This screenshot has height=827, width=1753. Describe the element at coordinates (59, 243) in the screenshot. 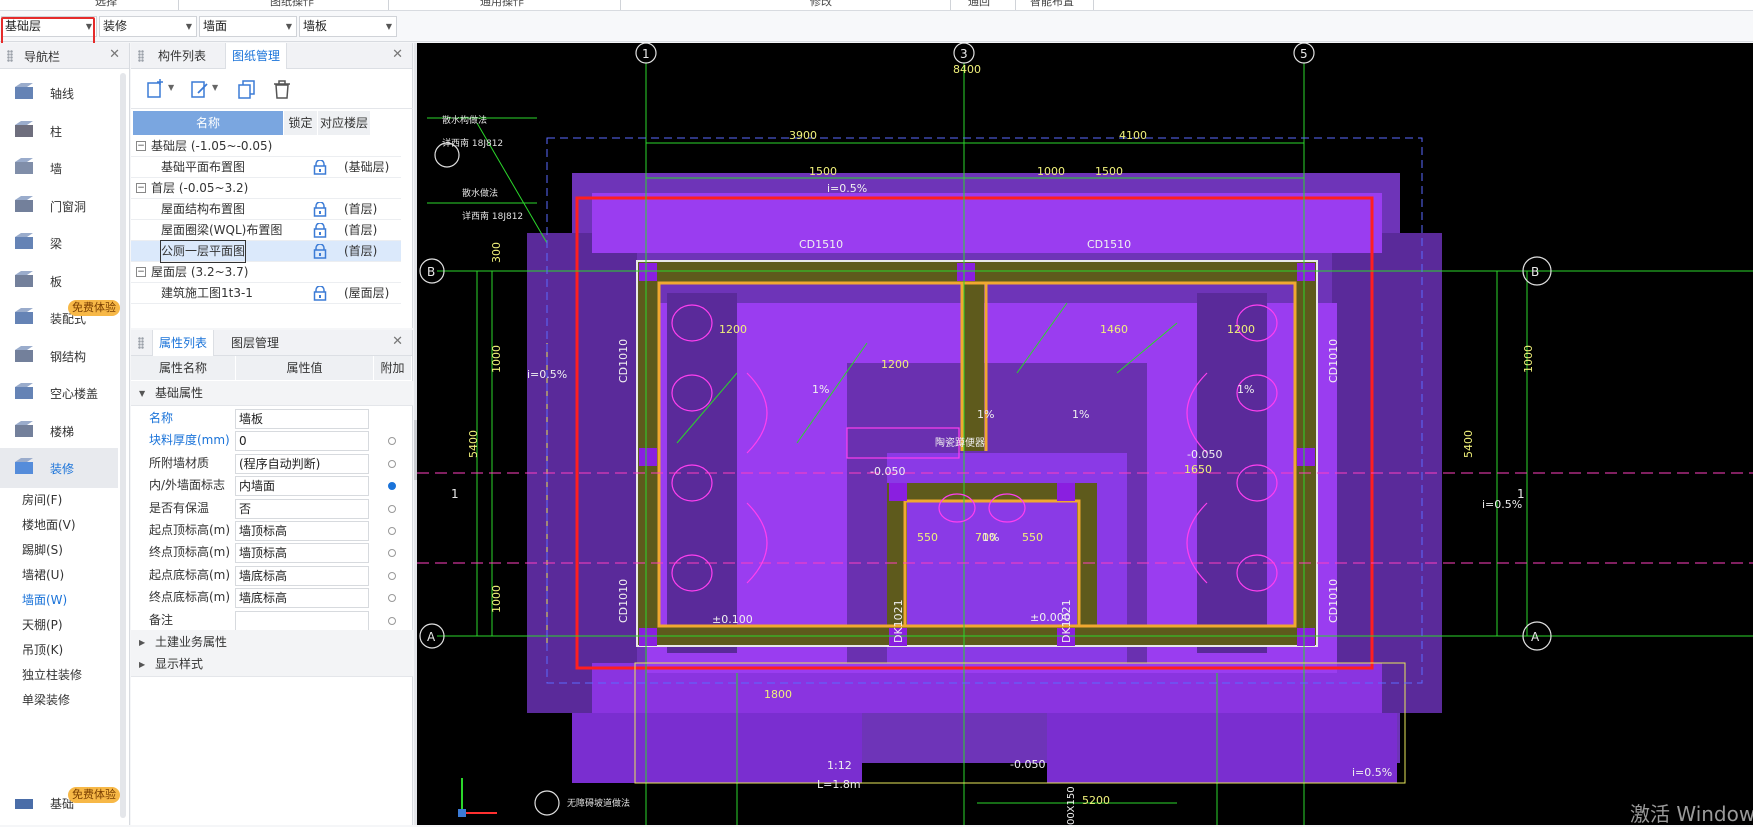

I see `nav-item-5: 梁` at that location.